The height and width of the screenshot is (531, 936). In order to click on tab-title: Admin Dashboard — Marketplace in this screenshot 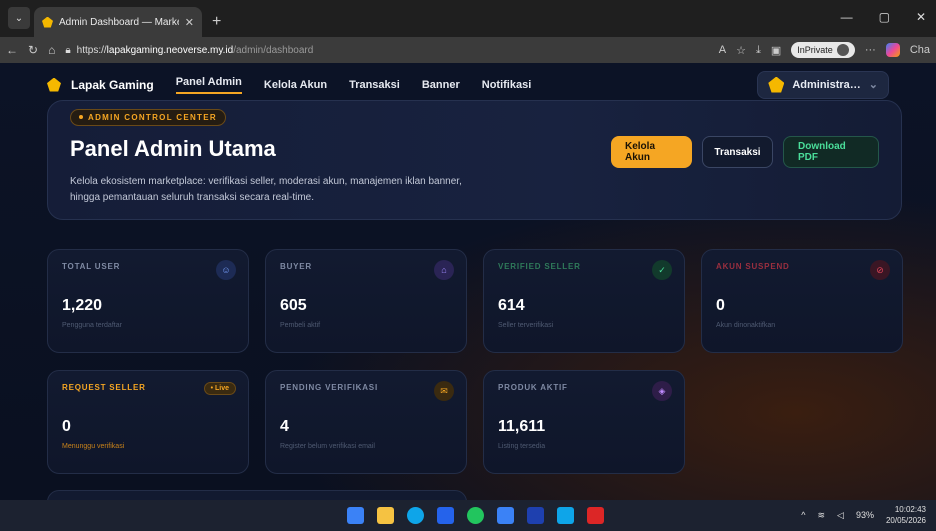, I will do `click(119, 22)`.